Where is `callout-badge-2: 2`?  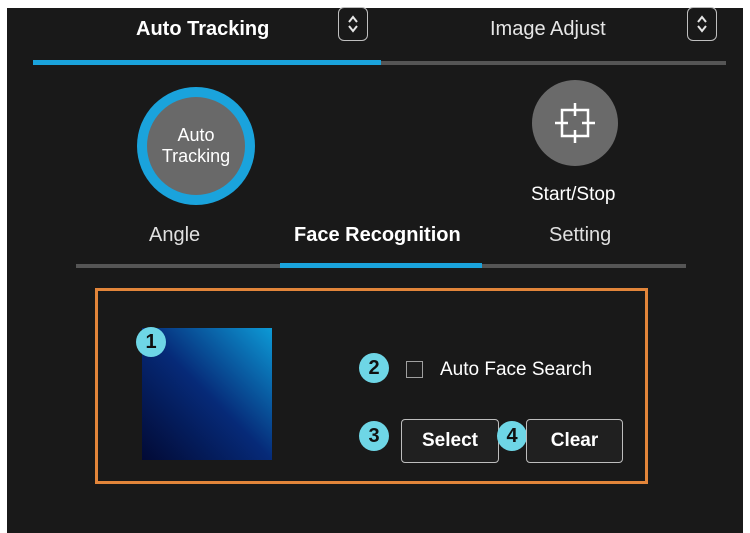 callout-badge-2: 2 is located at coordinates (374, 368).